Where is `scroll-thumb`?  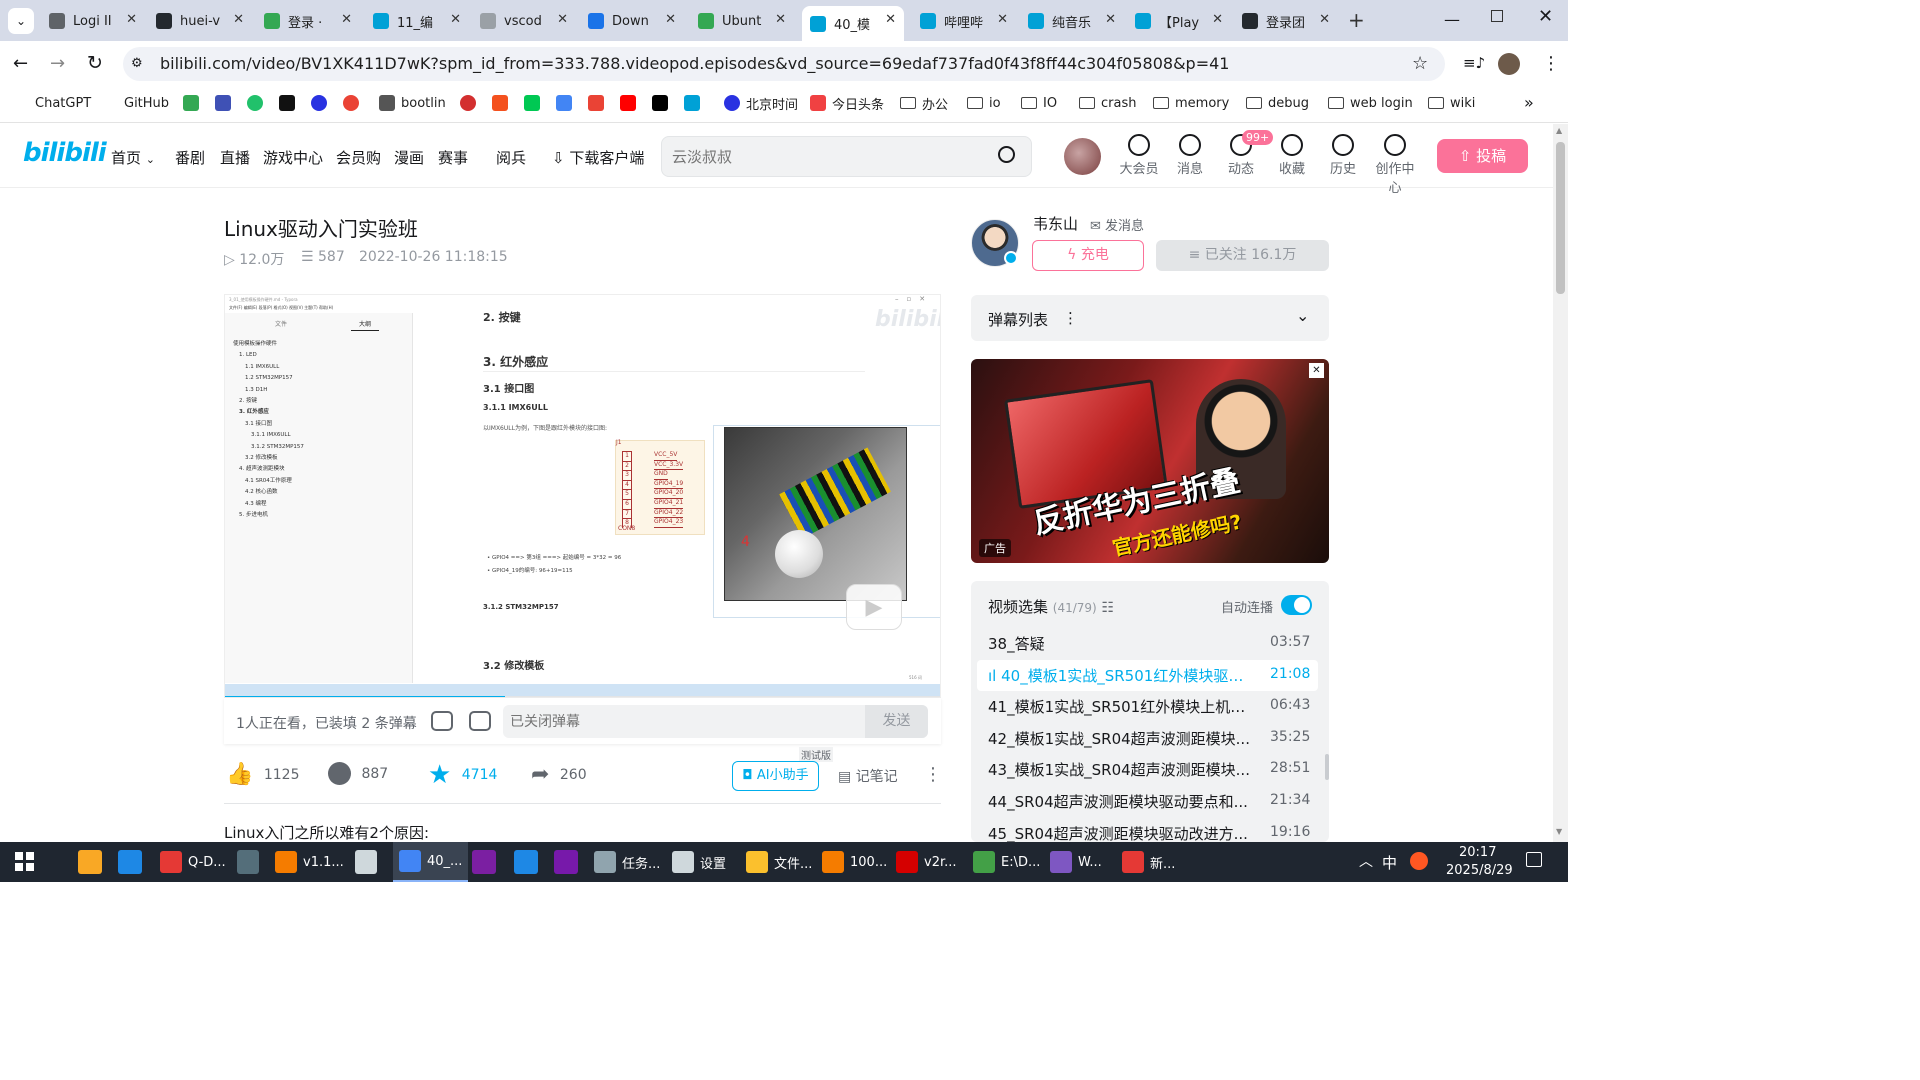
scroll-thumb is located at coordinates (1560, 218).